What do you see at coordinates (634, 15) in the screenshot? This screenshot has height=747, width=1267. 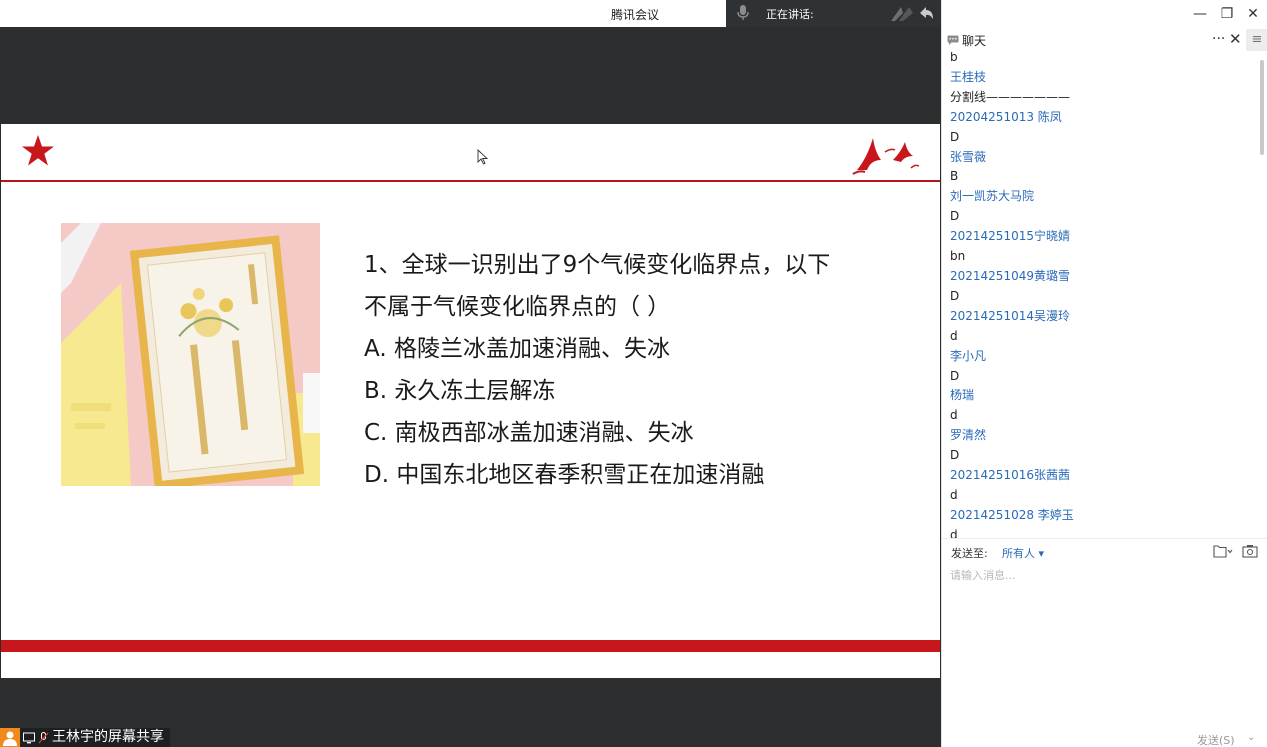 I see `app-title: 腾讯会议` at bounding box center [634, 15].